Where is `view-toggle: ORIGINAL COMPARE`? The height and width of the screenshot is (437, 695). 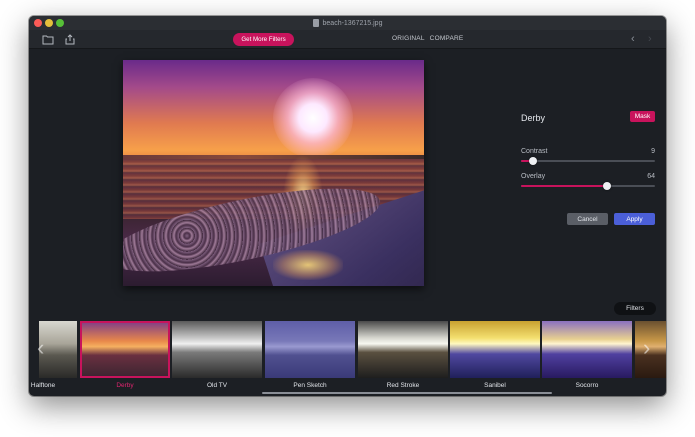 view-toggle: ORIGINAL COMPARE is located at coordinates (427, 38).